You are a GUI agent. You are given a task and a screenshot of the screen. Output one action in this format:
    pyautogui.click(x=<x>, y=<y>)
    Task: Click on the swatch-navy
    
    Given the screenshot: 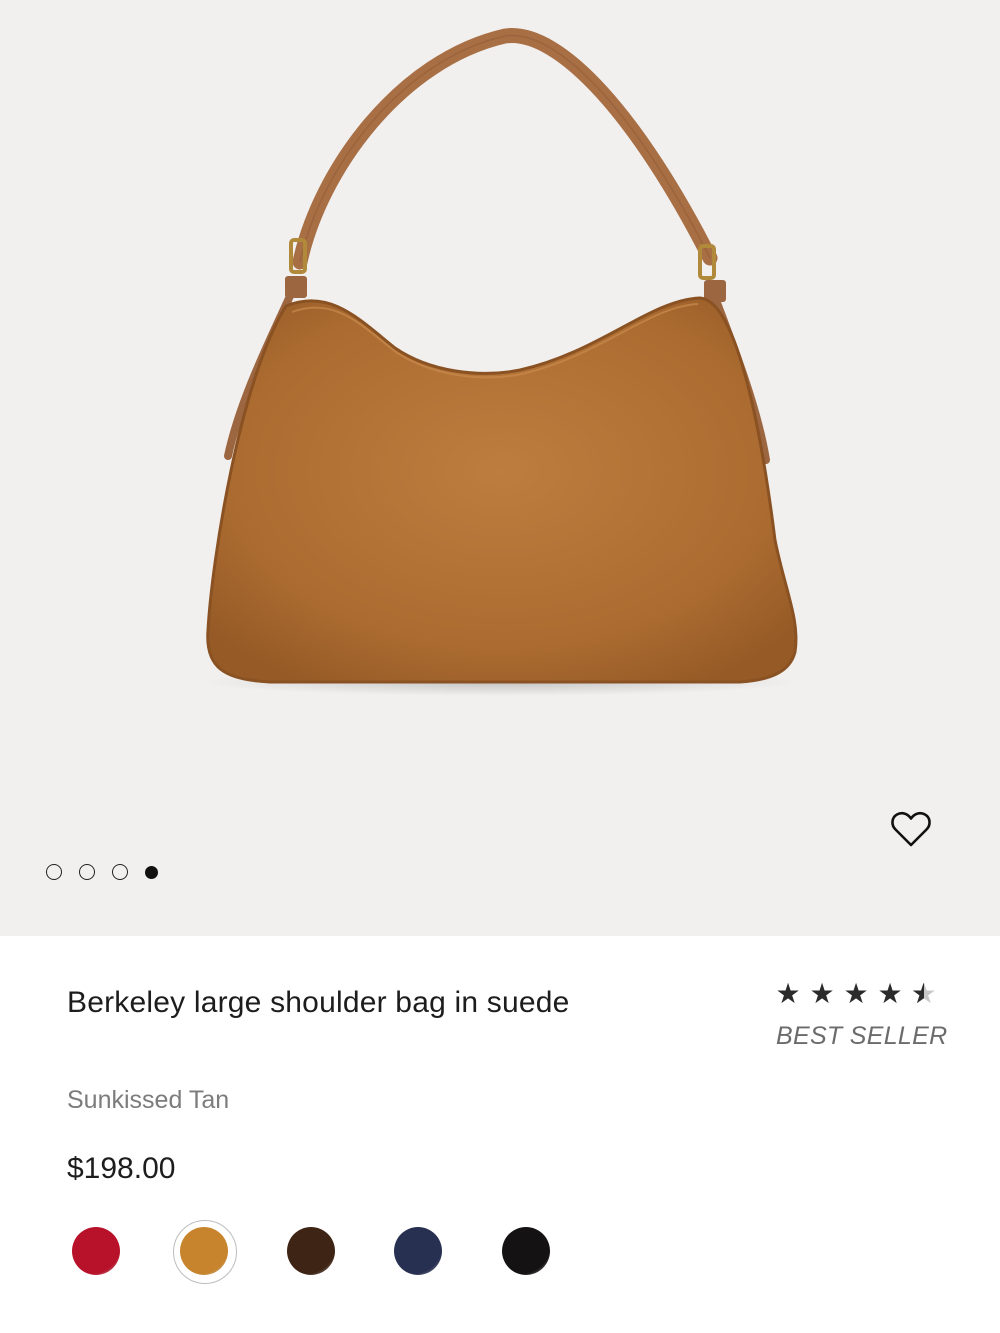 What is the action you would take?
    pyautogui.click(x=418, y=1251)
    